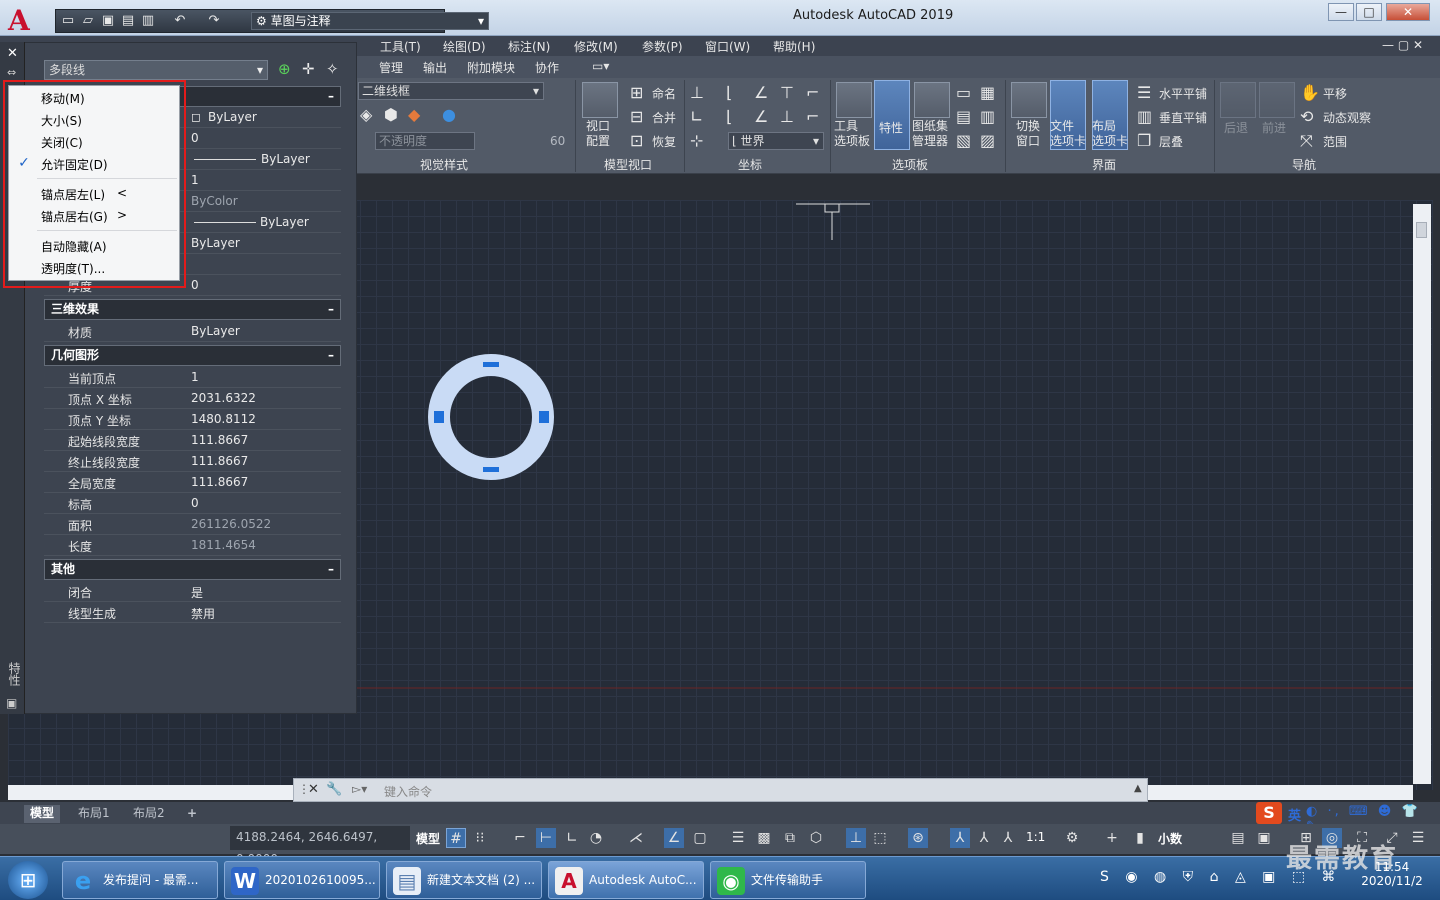  Describe the element at coordinates (180, 21) in the screenshot. I see `undo-icon: ↶` at that location.